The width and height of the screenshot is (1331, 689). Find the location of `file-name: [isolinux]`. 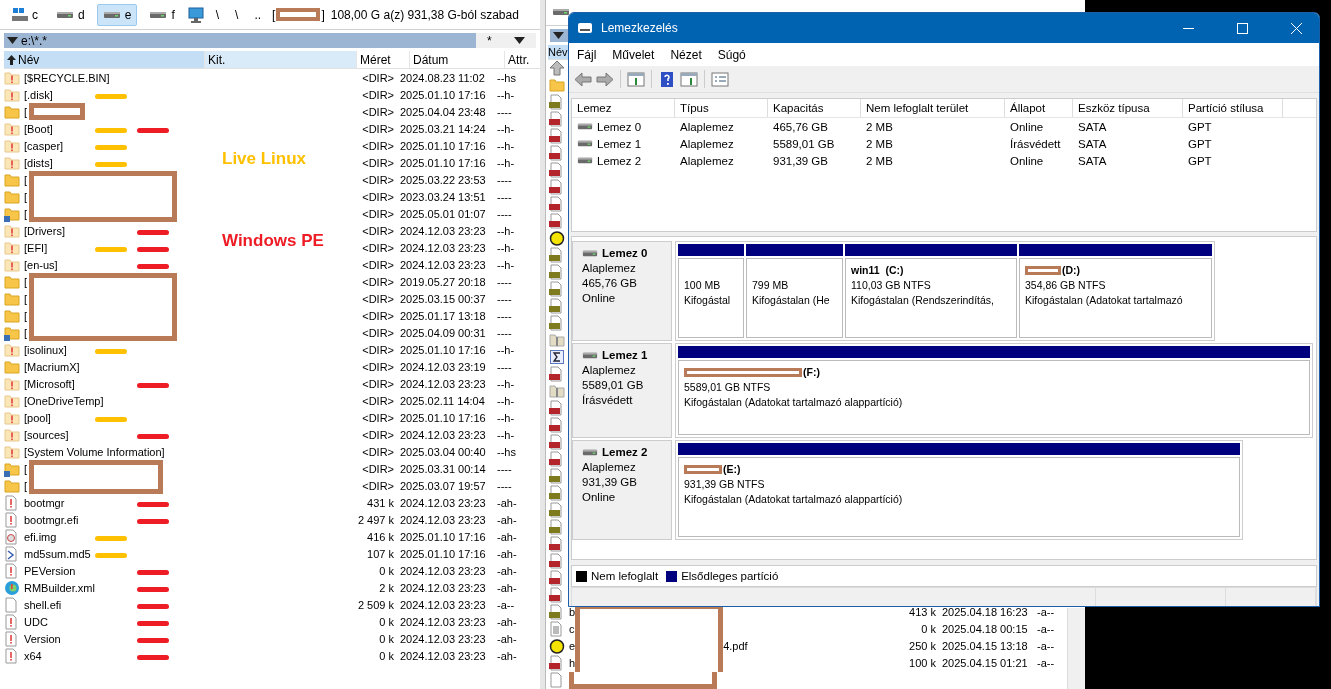

file-name: [isolinux] is located at coordinates (45, 349).